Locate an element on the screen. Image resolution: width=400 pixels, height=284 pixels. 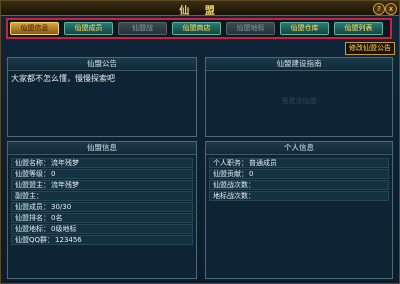
edit-notice-button: 修改仙盟公告 is located at coordinates (370, 48).